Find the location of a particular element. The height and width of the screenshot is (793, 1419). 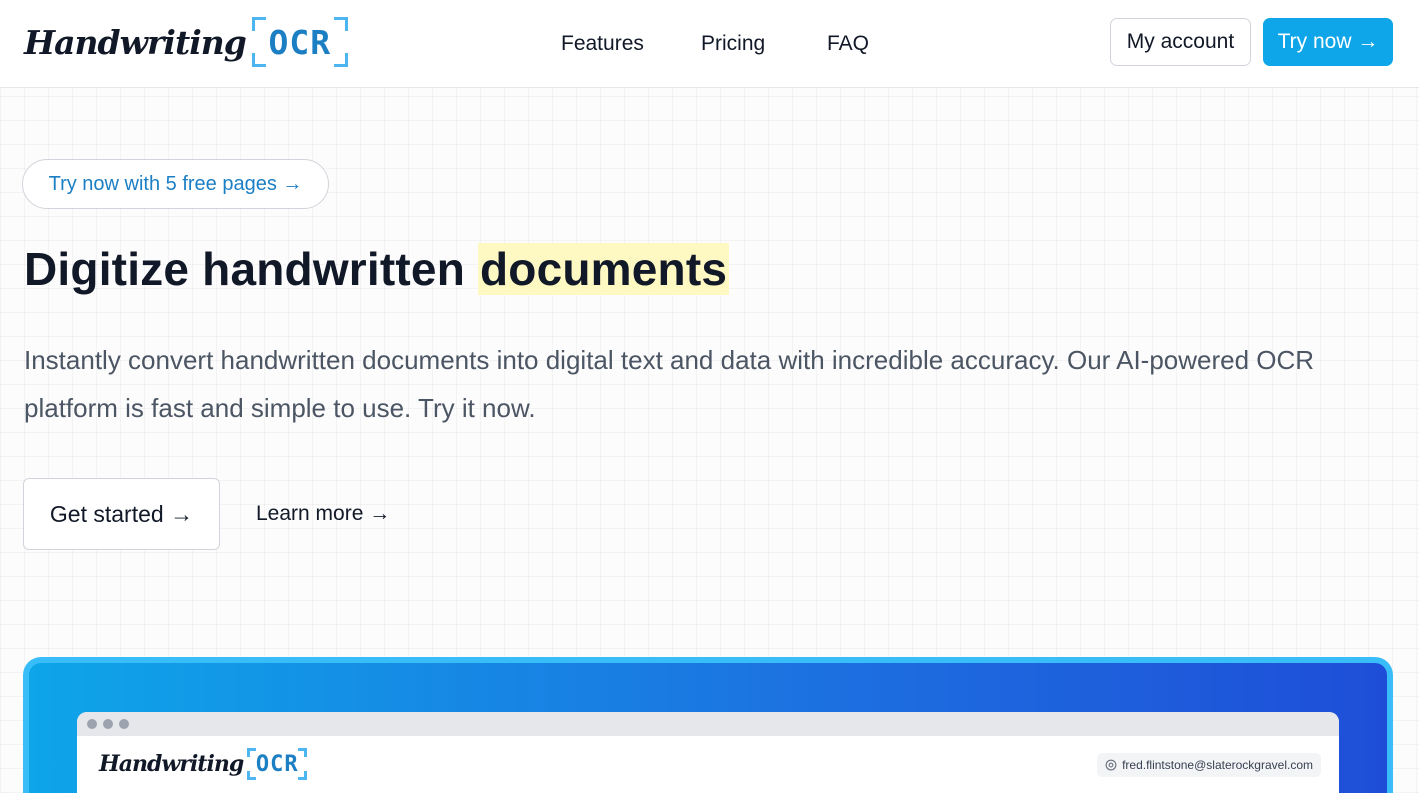

my-account-button: My account is located at coordinates (1180, 42).